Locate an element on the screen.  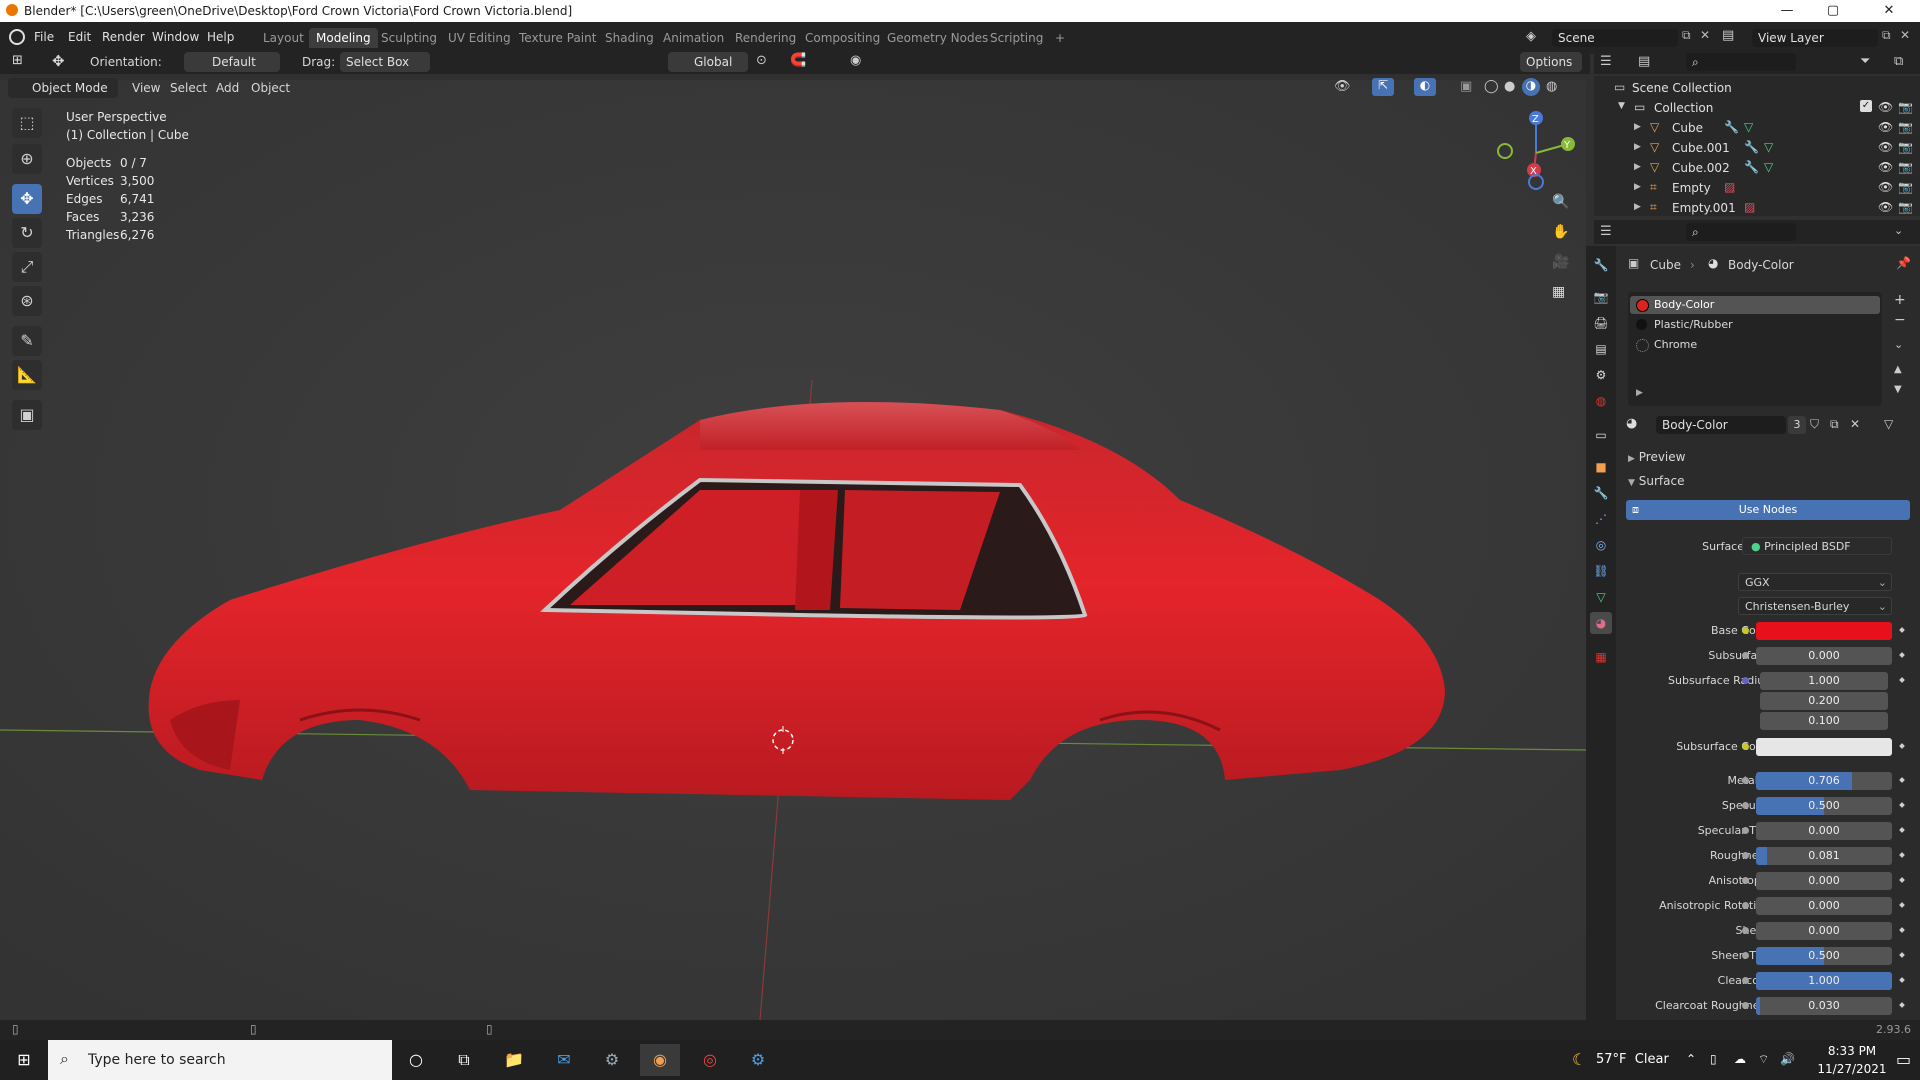
view-layer-field: View Layer is located at coordinates (1815, 38).